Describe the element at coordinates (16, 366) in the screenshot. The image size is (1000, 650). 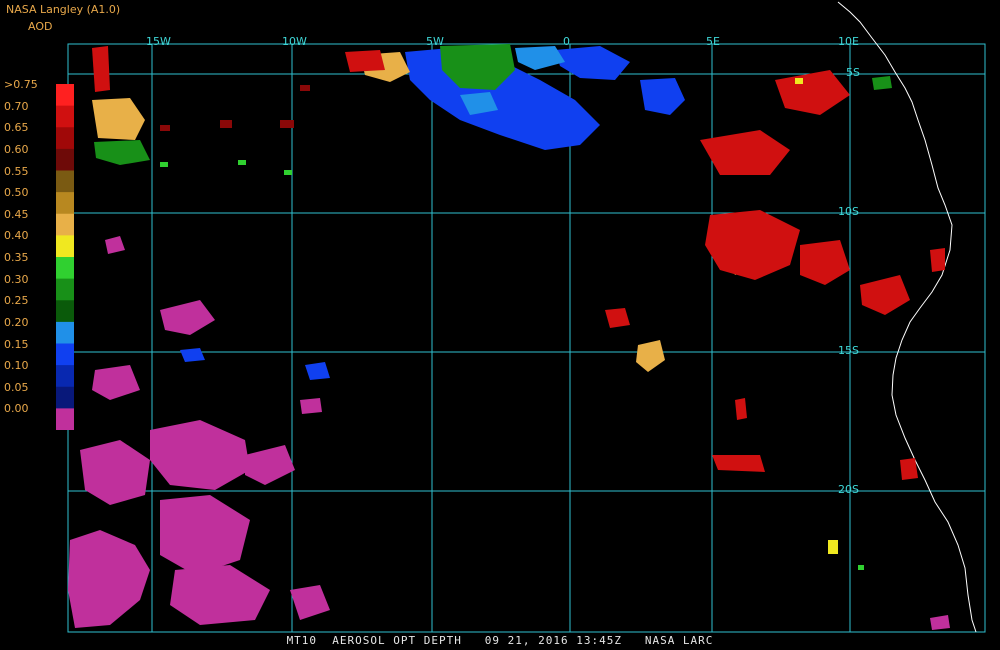
I see `scale-label: 0.10` at that location.